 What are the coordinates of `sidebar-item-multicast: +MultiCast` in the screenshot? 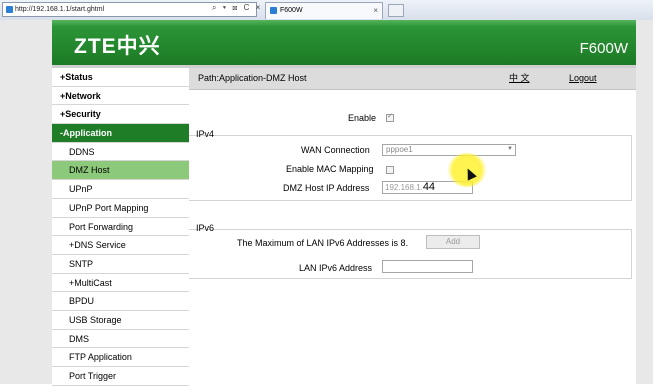 It's located at (120, 283).